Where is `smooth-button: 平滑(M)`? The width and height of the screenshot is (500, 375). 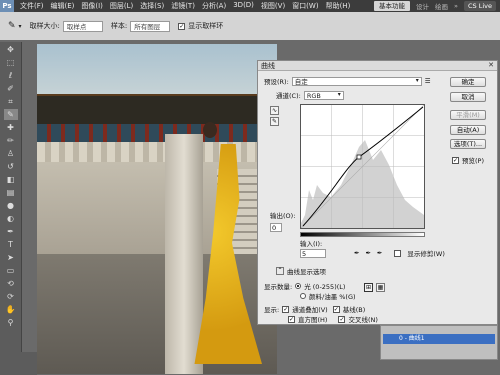
smooth-button: 平滑(M) is located at coordinates (468, 115).